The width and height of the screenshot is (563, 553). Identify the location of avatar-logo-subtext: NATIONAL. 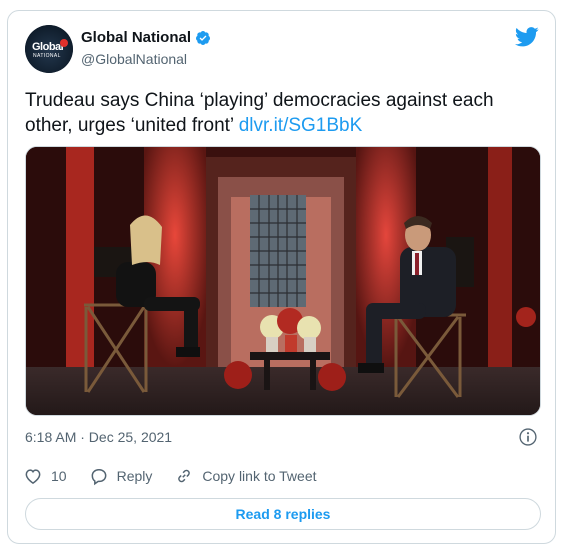
(47, 56).